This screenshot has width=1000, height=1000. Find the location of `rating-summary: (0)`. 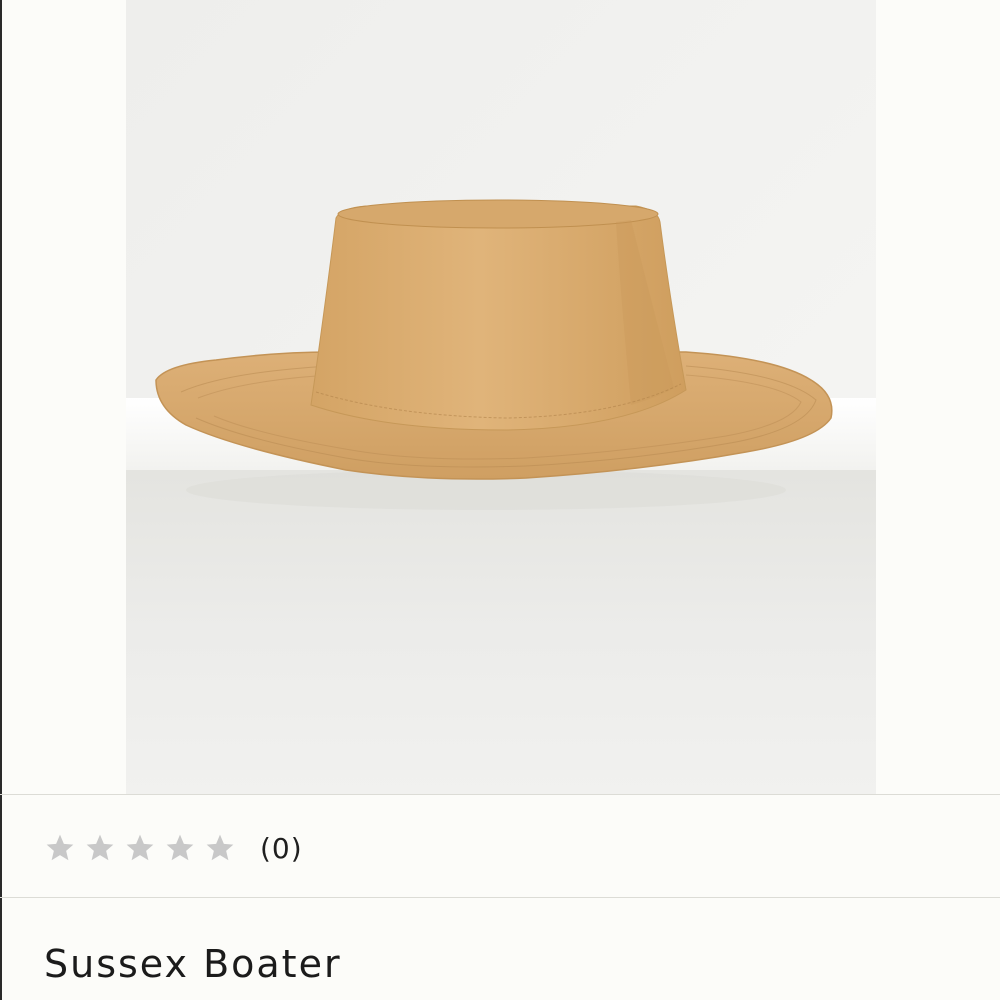

rating-summary: (0) is located at coordinates (173, 848).